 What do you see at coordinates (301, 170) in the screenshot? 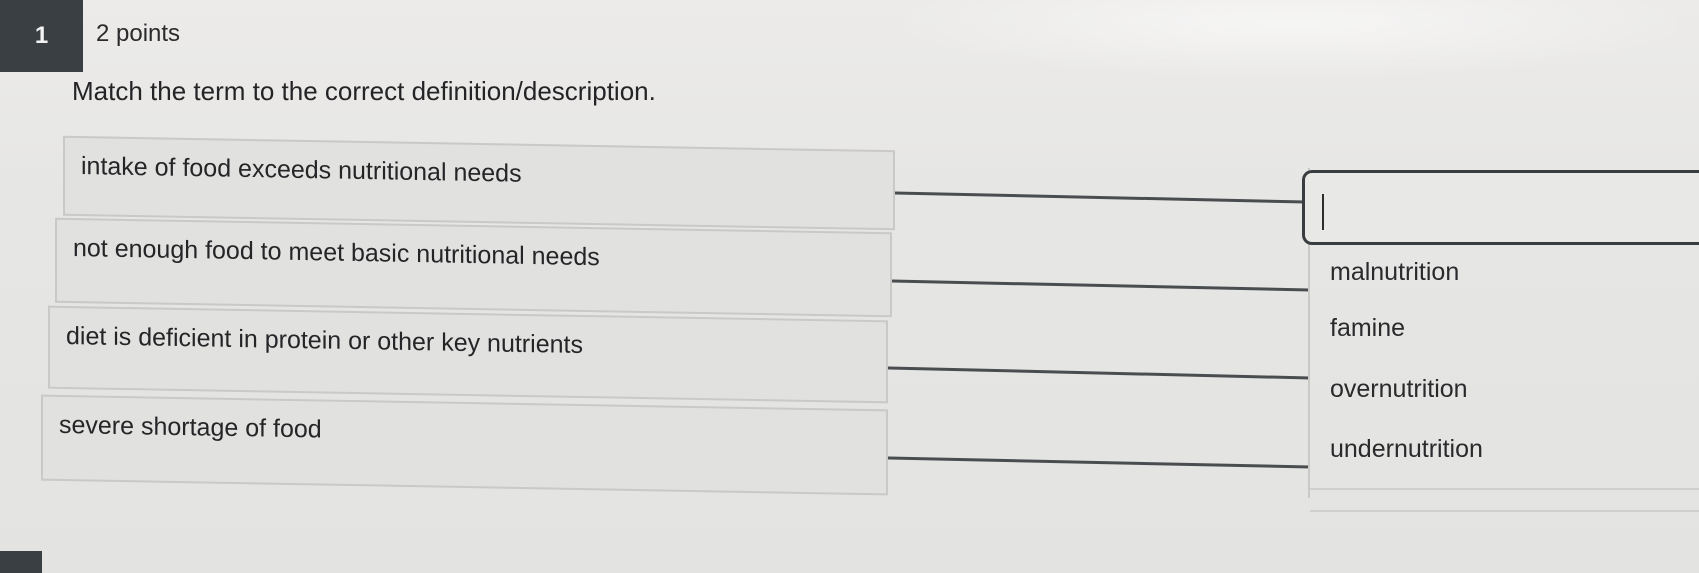
I see `term-label: intake of food exceeds nutritional needs` at bounding box center [301, 170].